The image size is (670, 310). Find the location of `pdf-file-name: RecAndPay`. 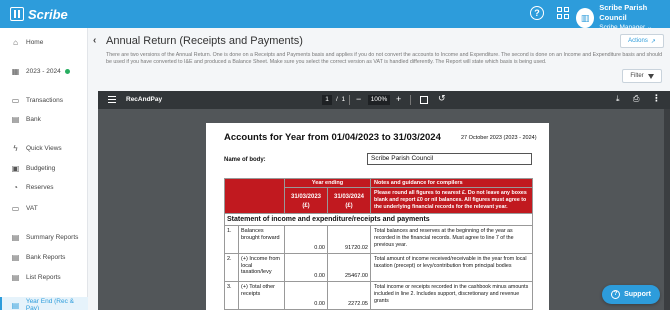

pdf-file-name: RecAndPay is located at coordinates (144, 99).